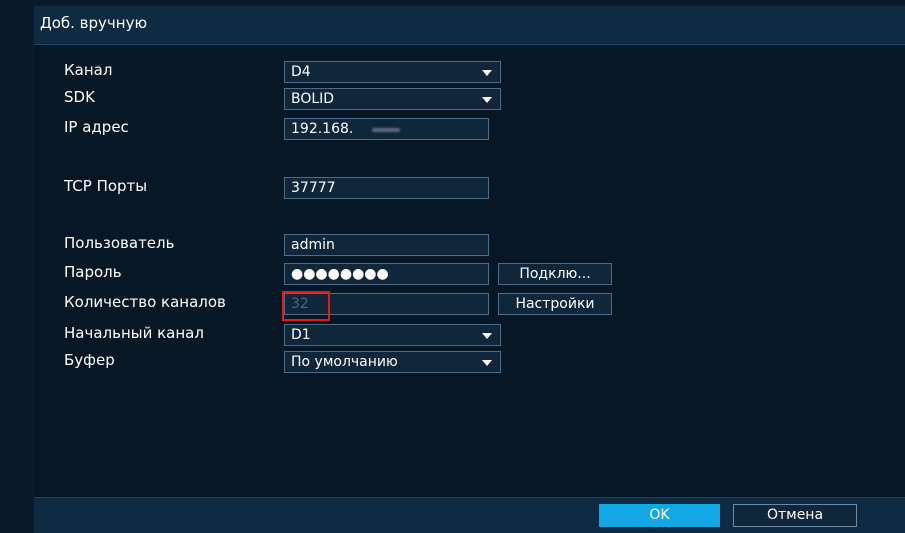 This screenshot has height=533, width=905. Describe the element at coordinates (119, 243) in the screenshot. I see `username-label: Пользователь` at that location.